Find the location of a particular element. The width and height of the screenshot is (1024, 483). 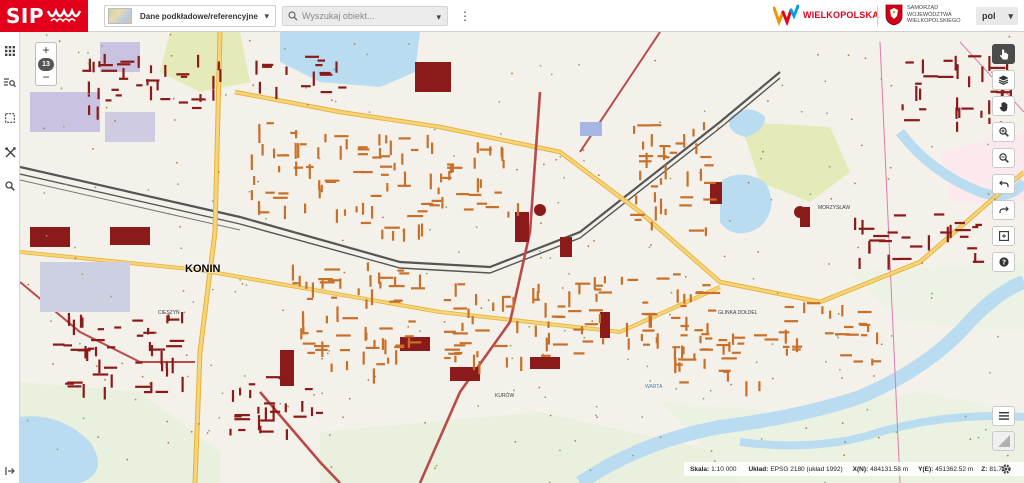

tools-icon is located at coordinates (10, 152).